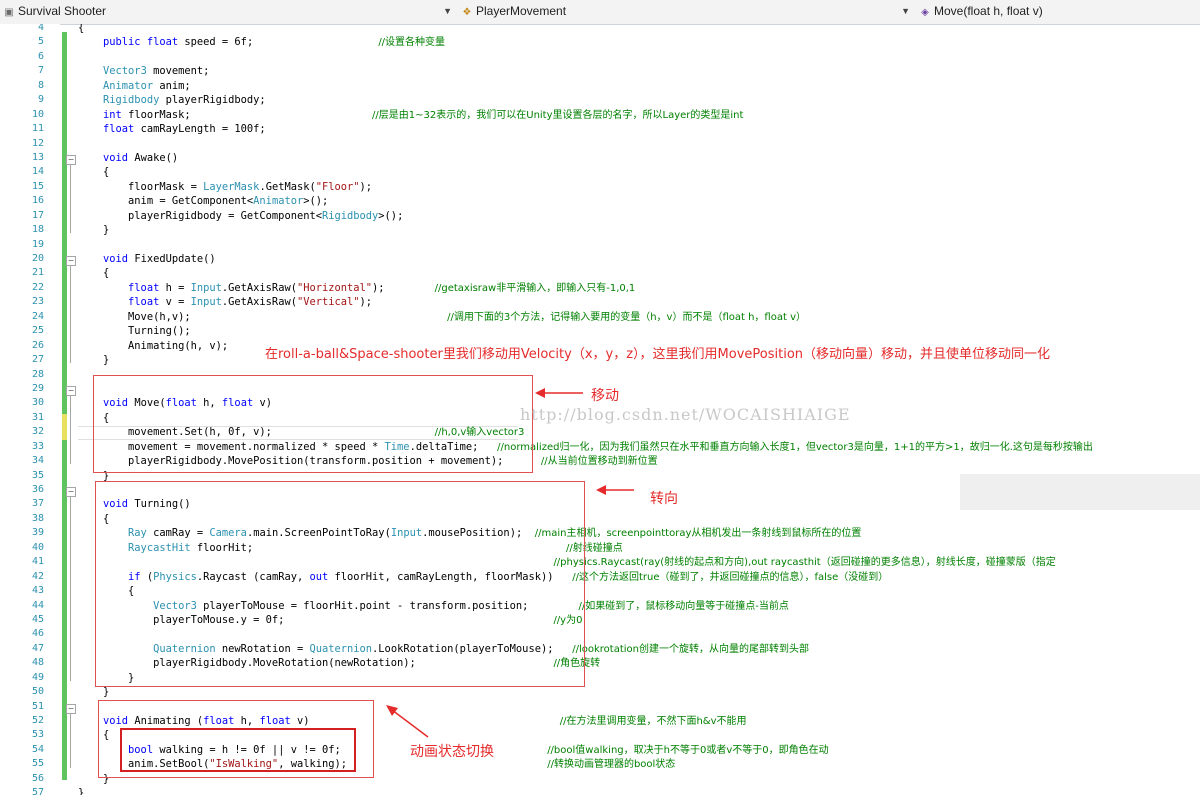 This screenshot has width=1200, height=795. Describe the element at coordinates (690, 649) in the screenshot. I see `comment: //lookrotation创建一个旋转，从向量的尾部转到头部` at that location.